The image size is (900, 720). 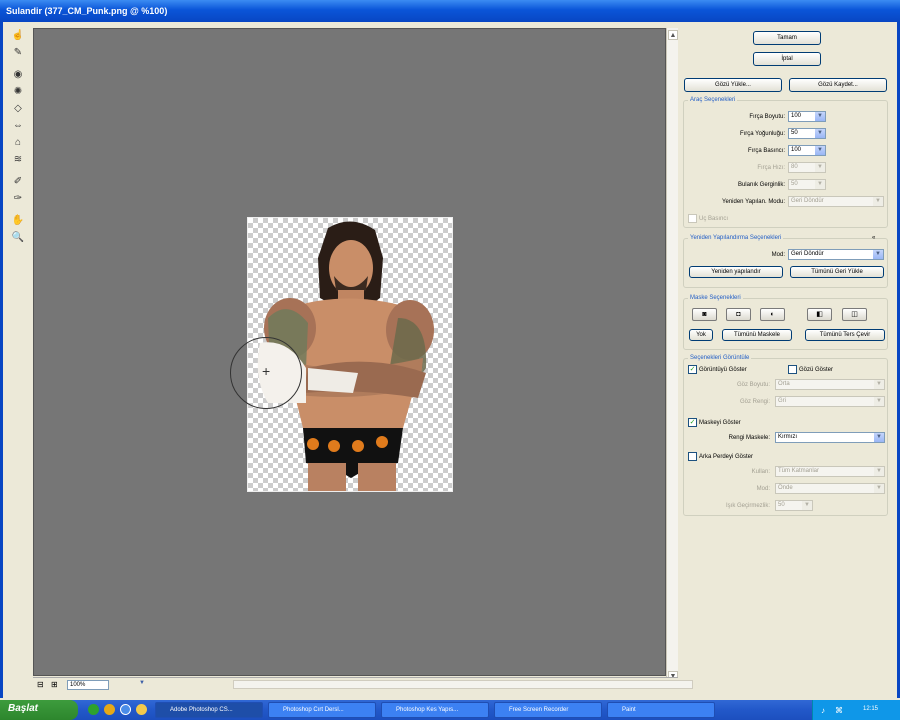 I want to click on show-mesh-checkbox: Gözü Göster, so click(x=810, y=369).